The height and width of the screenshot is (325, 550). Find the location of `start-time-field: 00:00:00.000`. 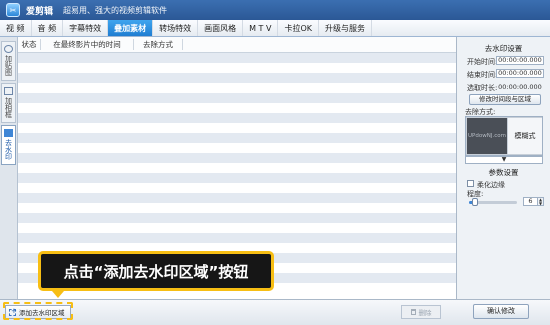

start-time-field: 00:00:00.000 is located at coordinates (520, 60).